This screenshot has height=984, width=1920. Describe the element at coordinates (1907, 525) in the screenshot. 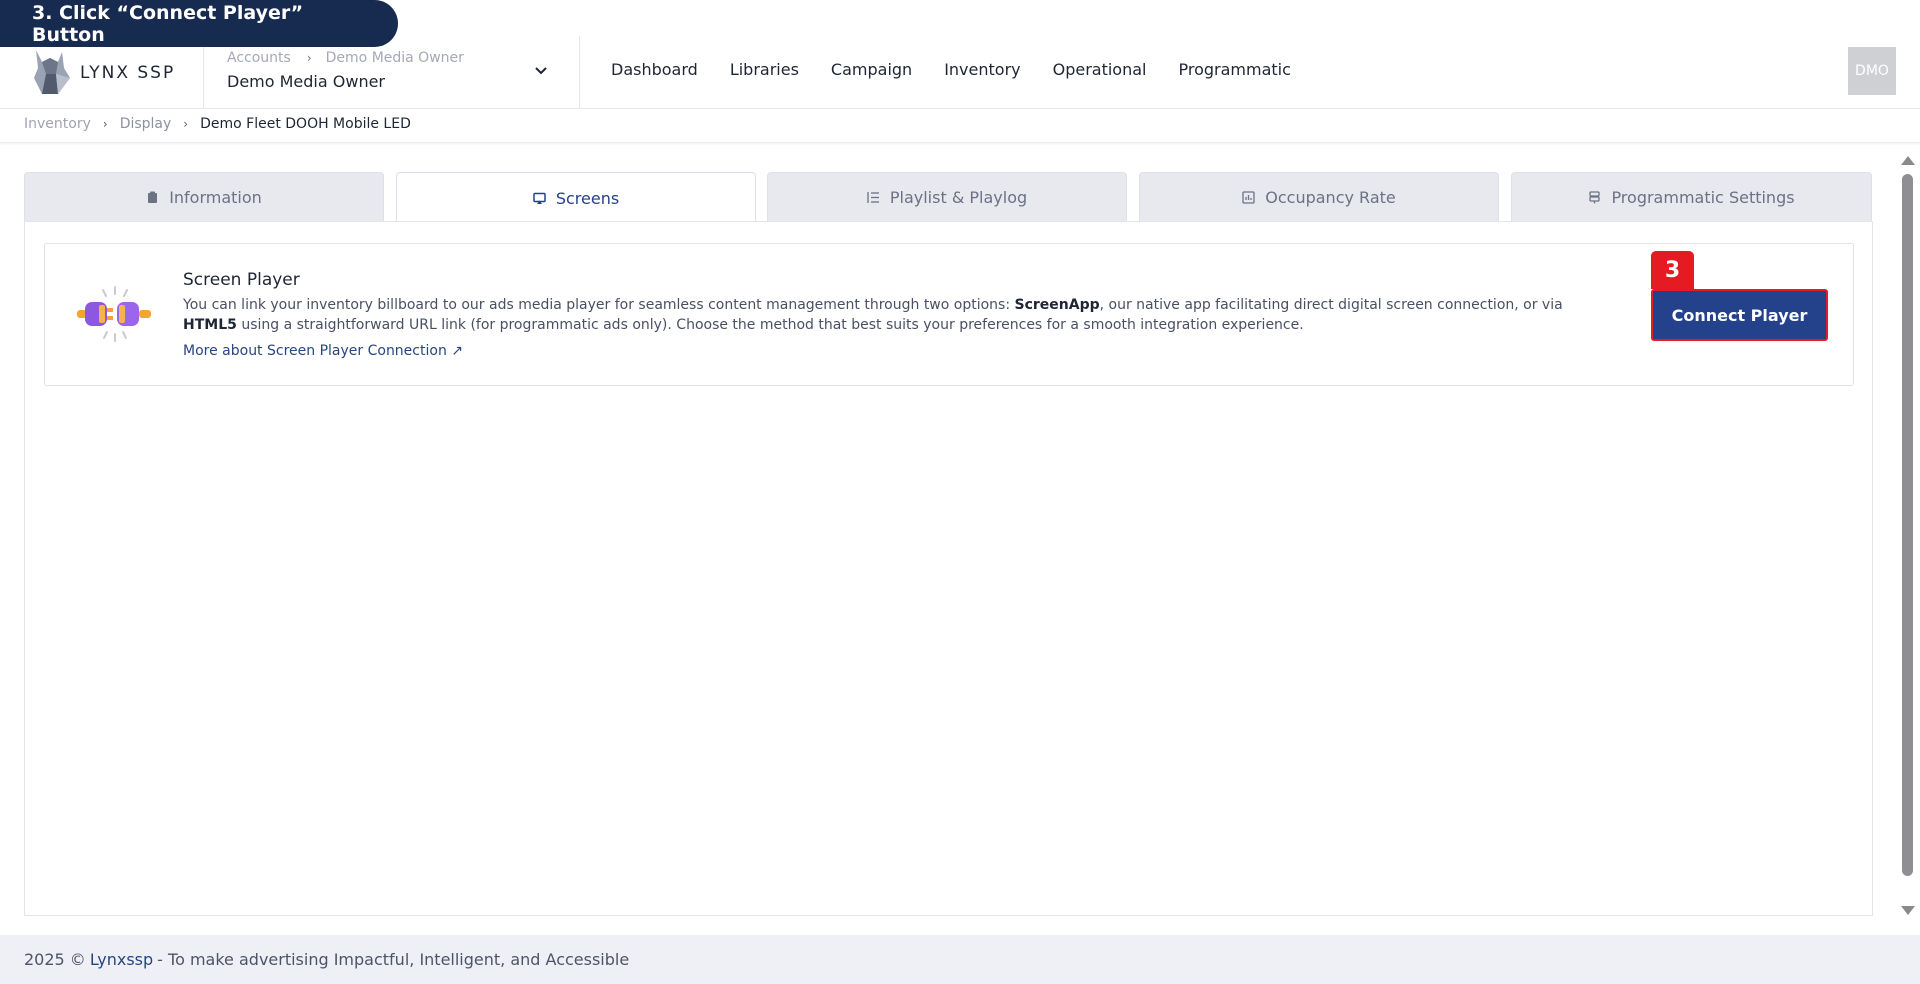

I see `scrollbar-thumb` at that location.